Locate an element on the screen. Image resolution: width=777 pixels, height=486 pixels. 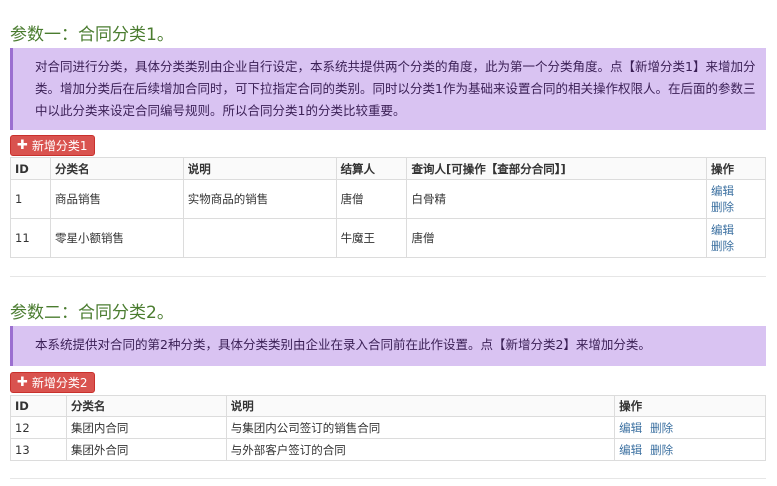
table-row: 13 集团外合同 与外部客户签订的合同 编辑 删除 is located at coordinates (388, 449).